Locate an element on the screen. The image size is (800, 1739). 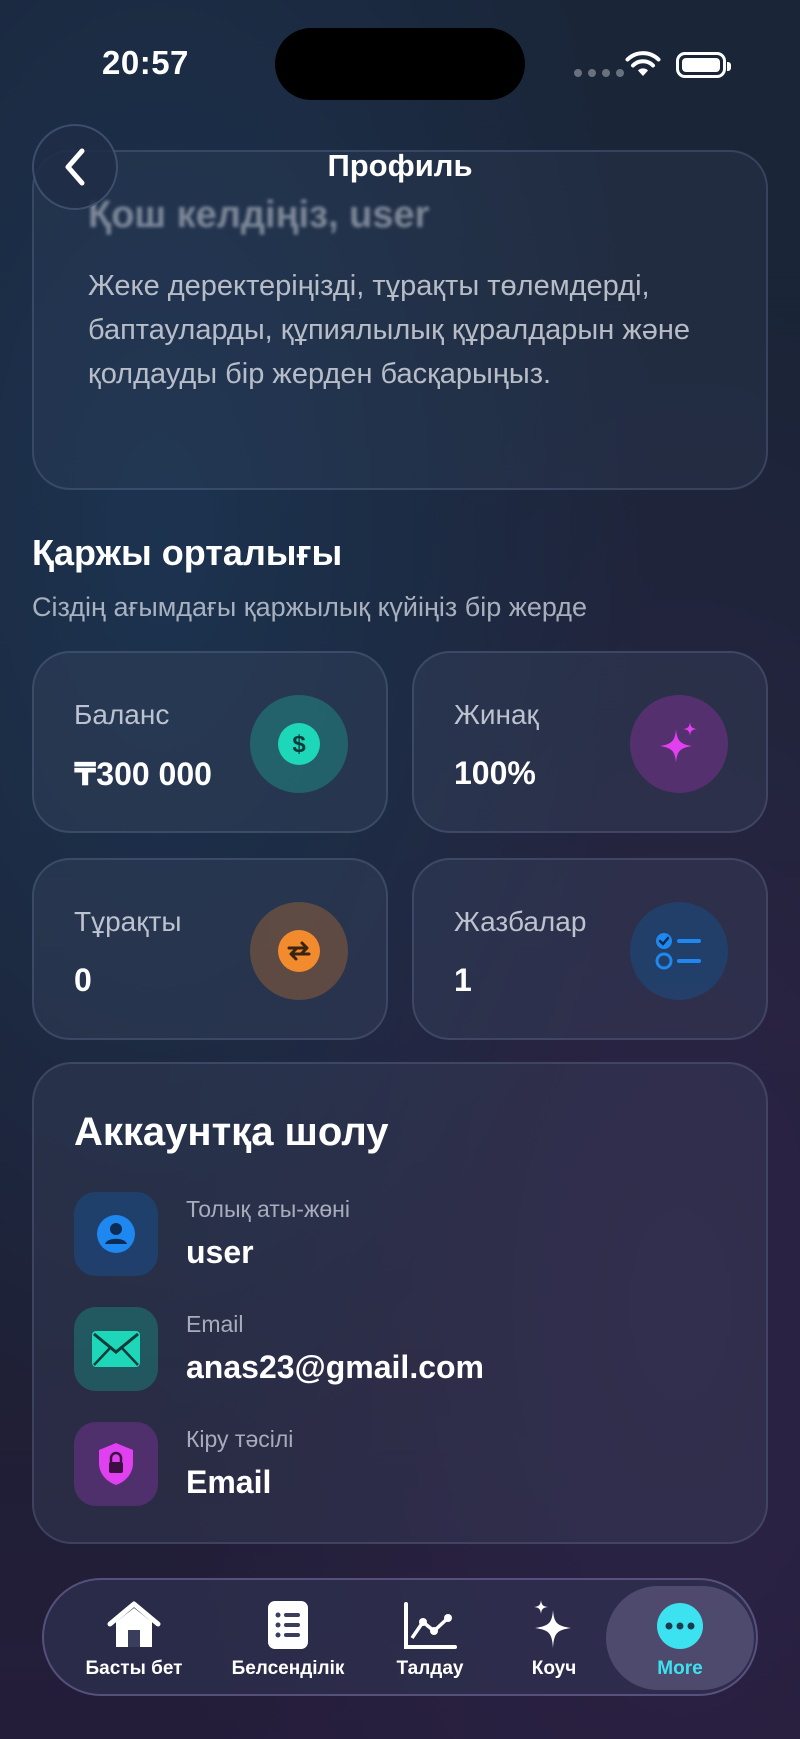
status-time: 20:57 is located at coordinates (145, 62).